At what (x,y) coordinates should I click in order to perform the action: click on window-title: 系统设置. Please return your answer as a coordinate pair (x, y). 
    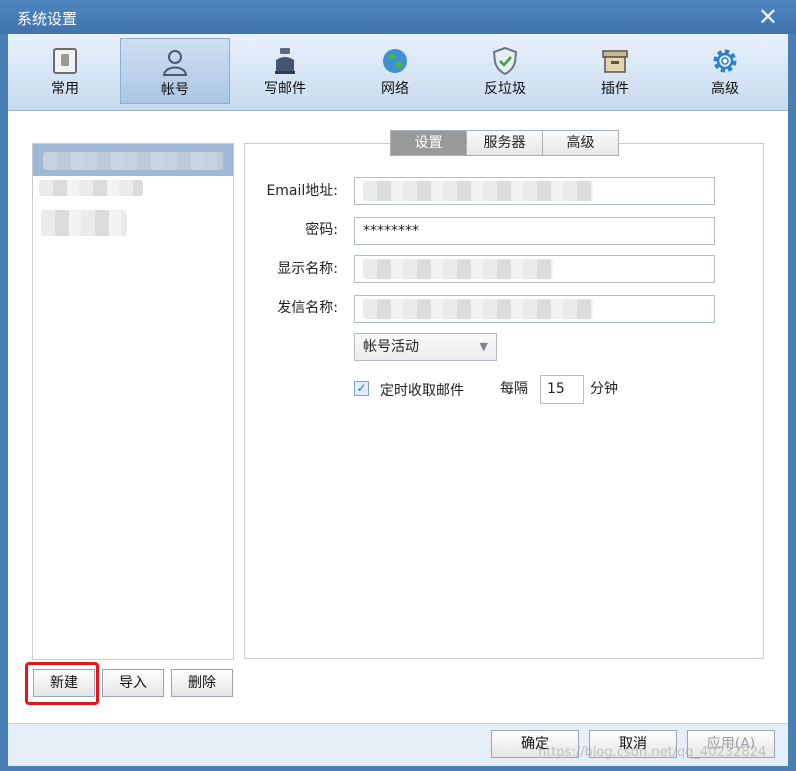
    Looking at the image, I should click on (47, 19).